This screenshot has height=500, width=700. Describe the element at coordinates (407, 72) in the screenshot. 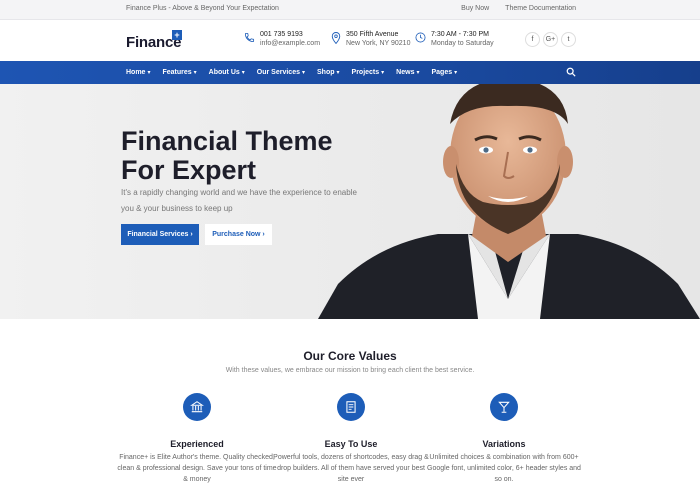

I see `nav-item-news: News ▾` at that location.